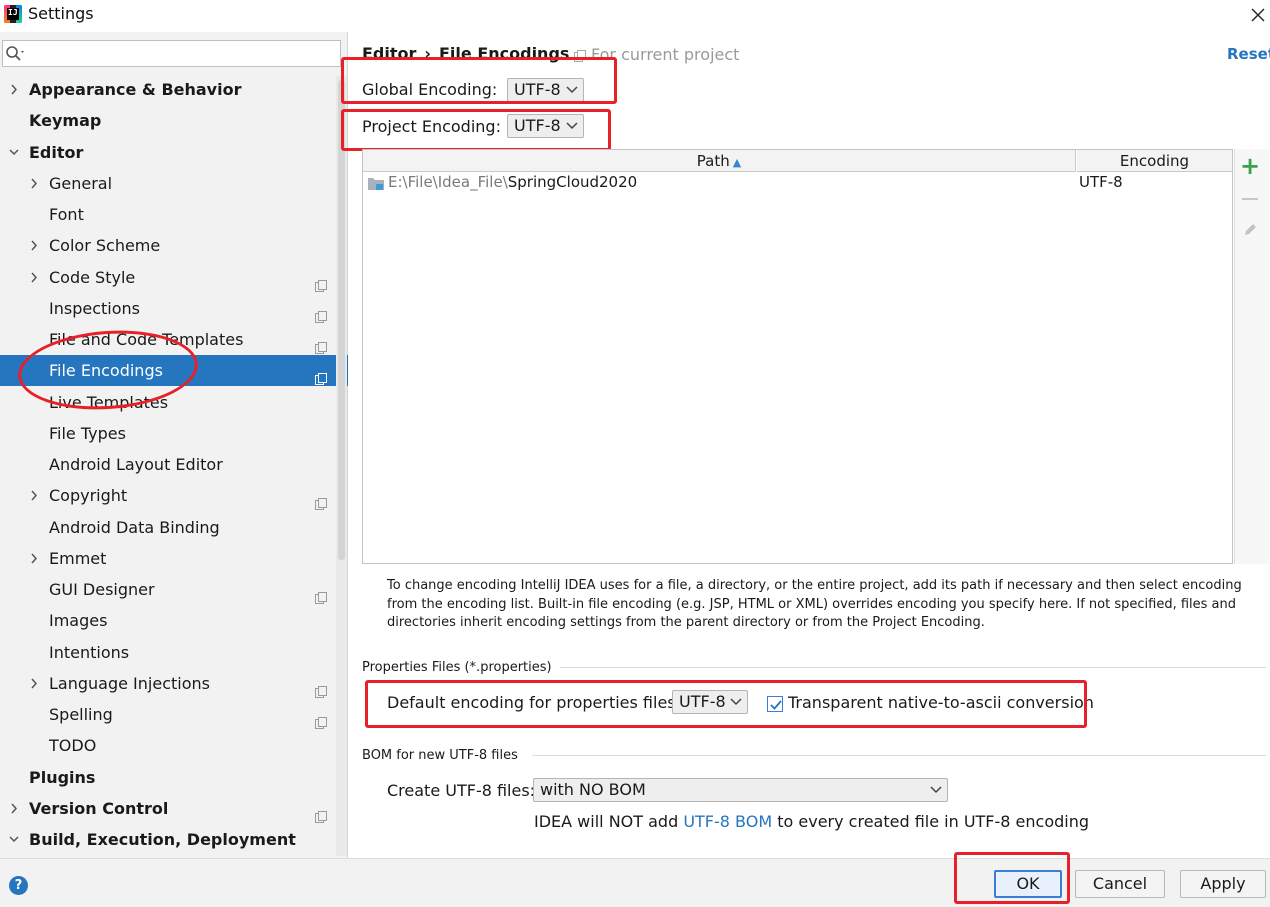  I want to click on edit-pencil-icon, so click(1250, 230).